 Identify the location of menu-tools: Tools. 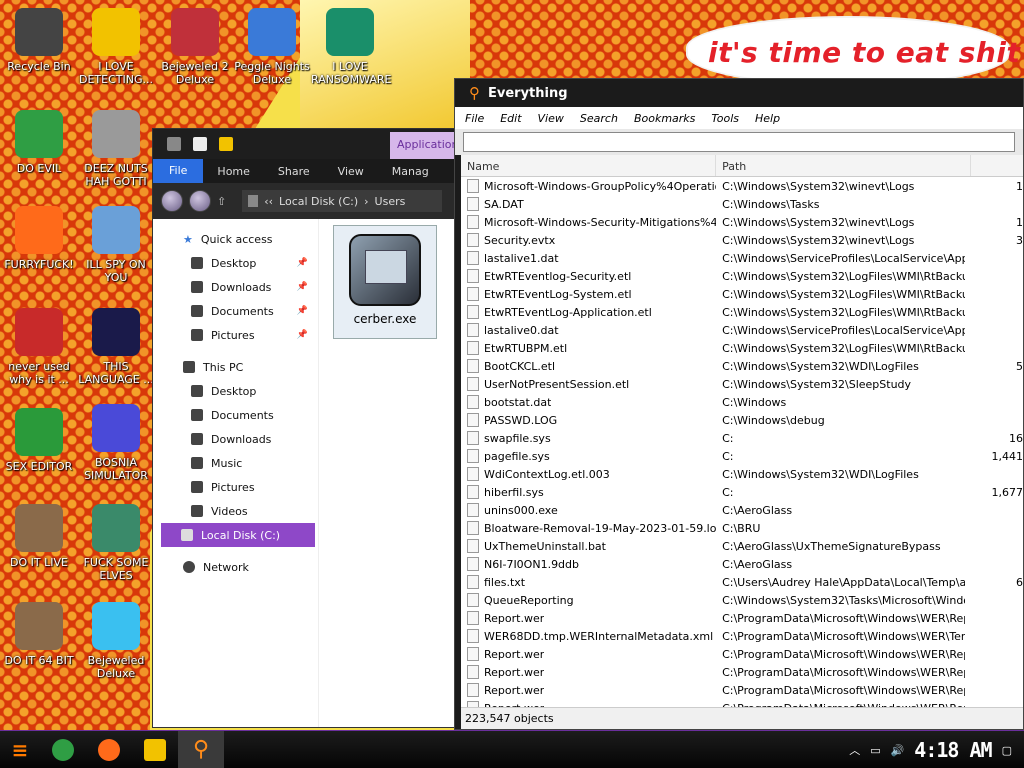
(725, 118).